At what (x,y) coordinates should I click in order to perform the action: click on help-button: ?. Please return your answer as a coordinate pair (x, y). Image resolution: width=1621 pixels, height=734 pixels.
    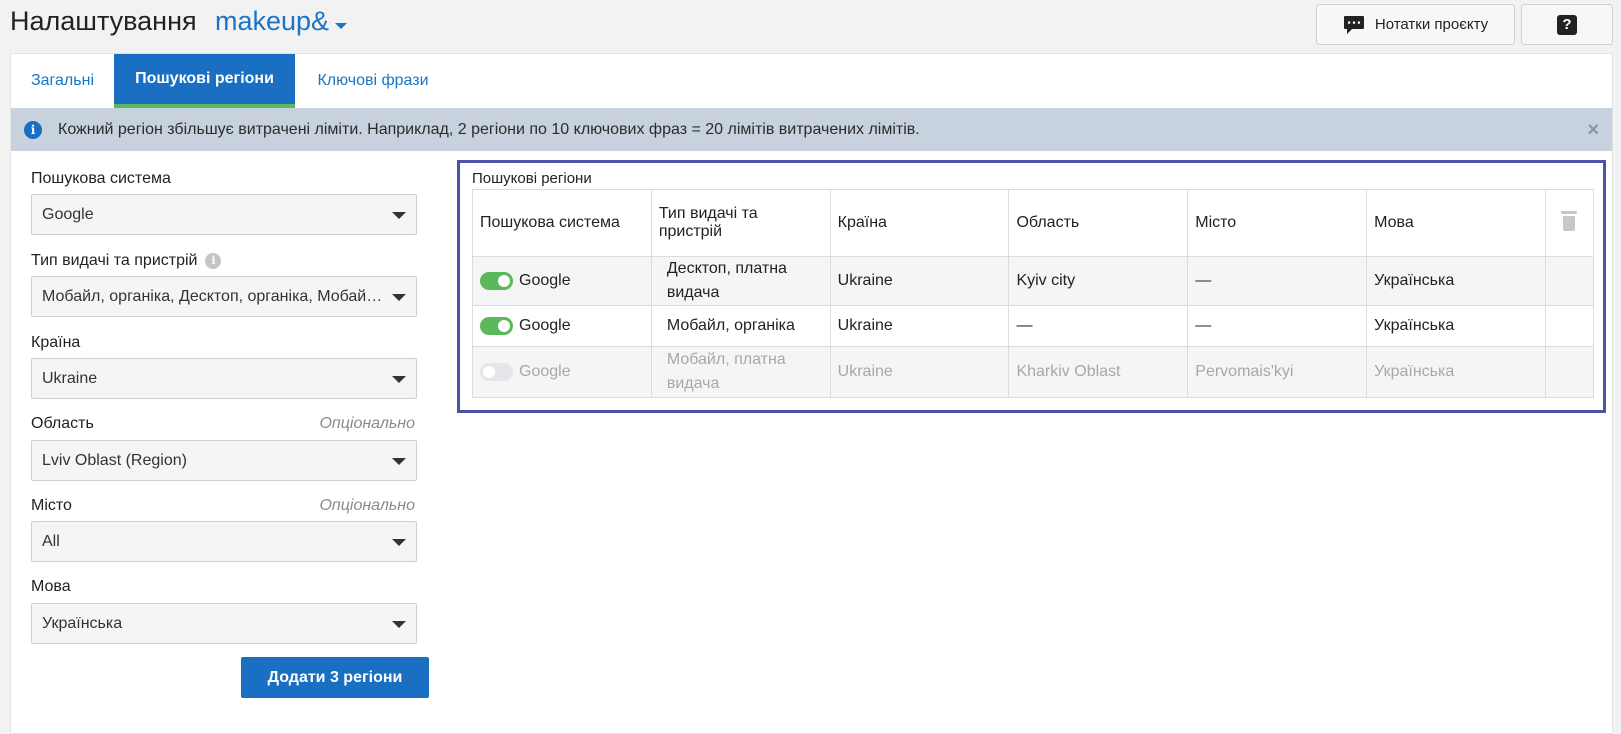
    Looking at the image, I should click on (1567, 24).